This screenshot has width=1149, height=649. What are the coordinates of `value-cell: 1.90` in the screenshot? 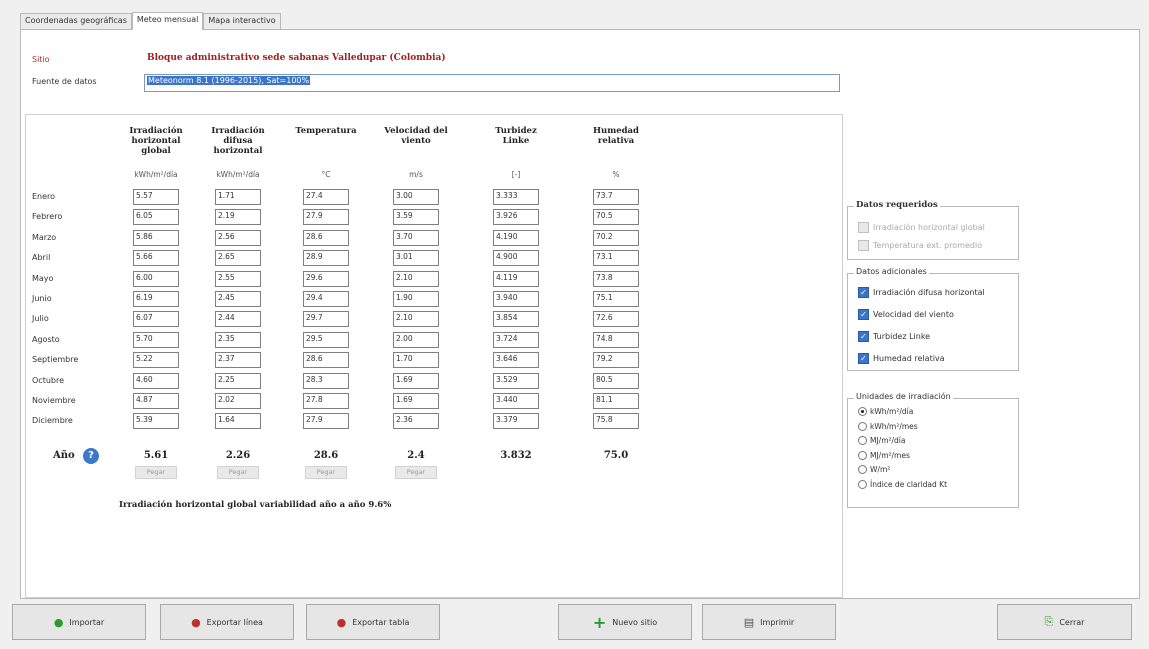 It's located at (416, 299).